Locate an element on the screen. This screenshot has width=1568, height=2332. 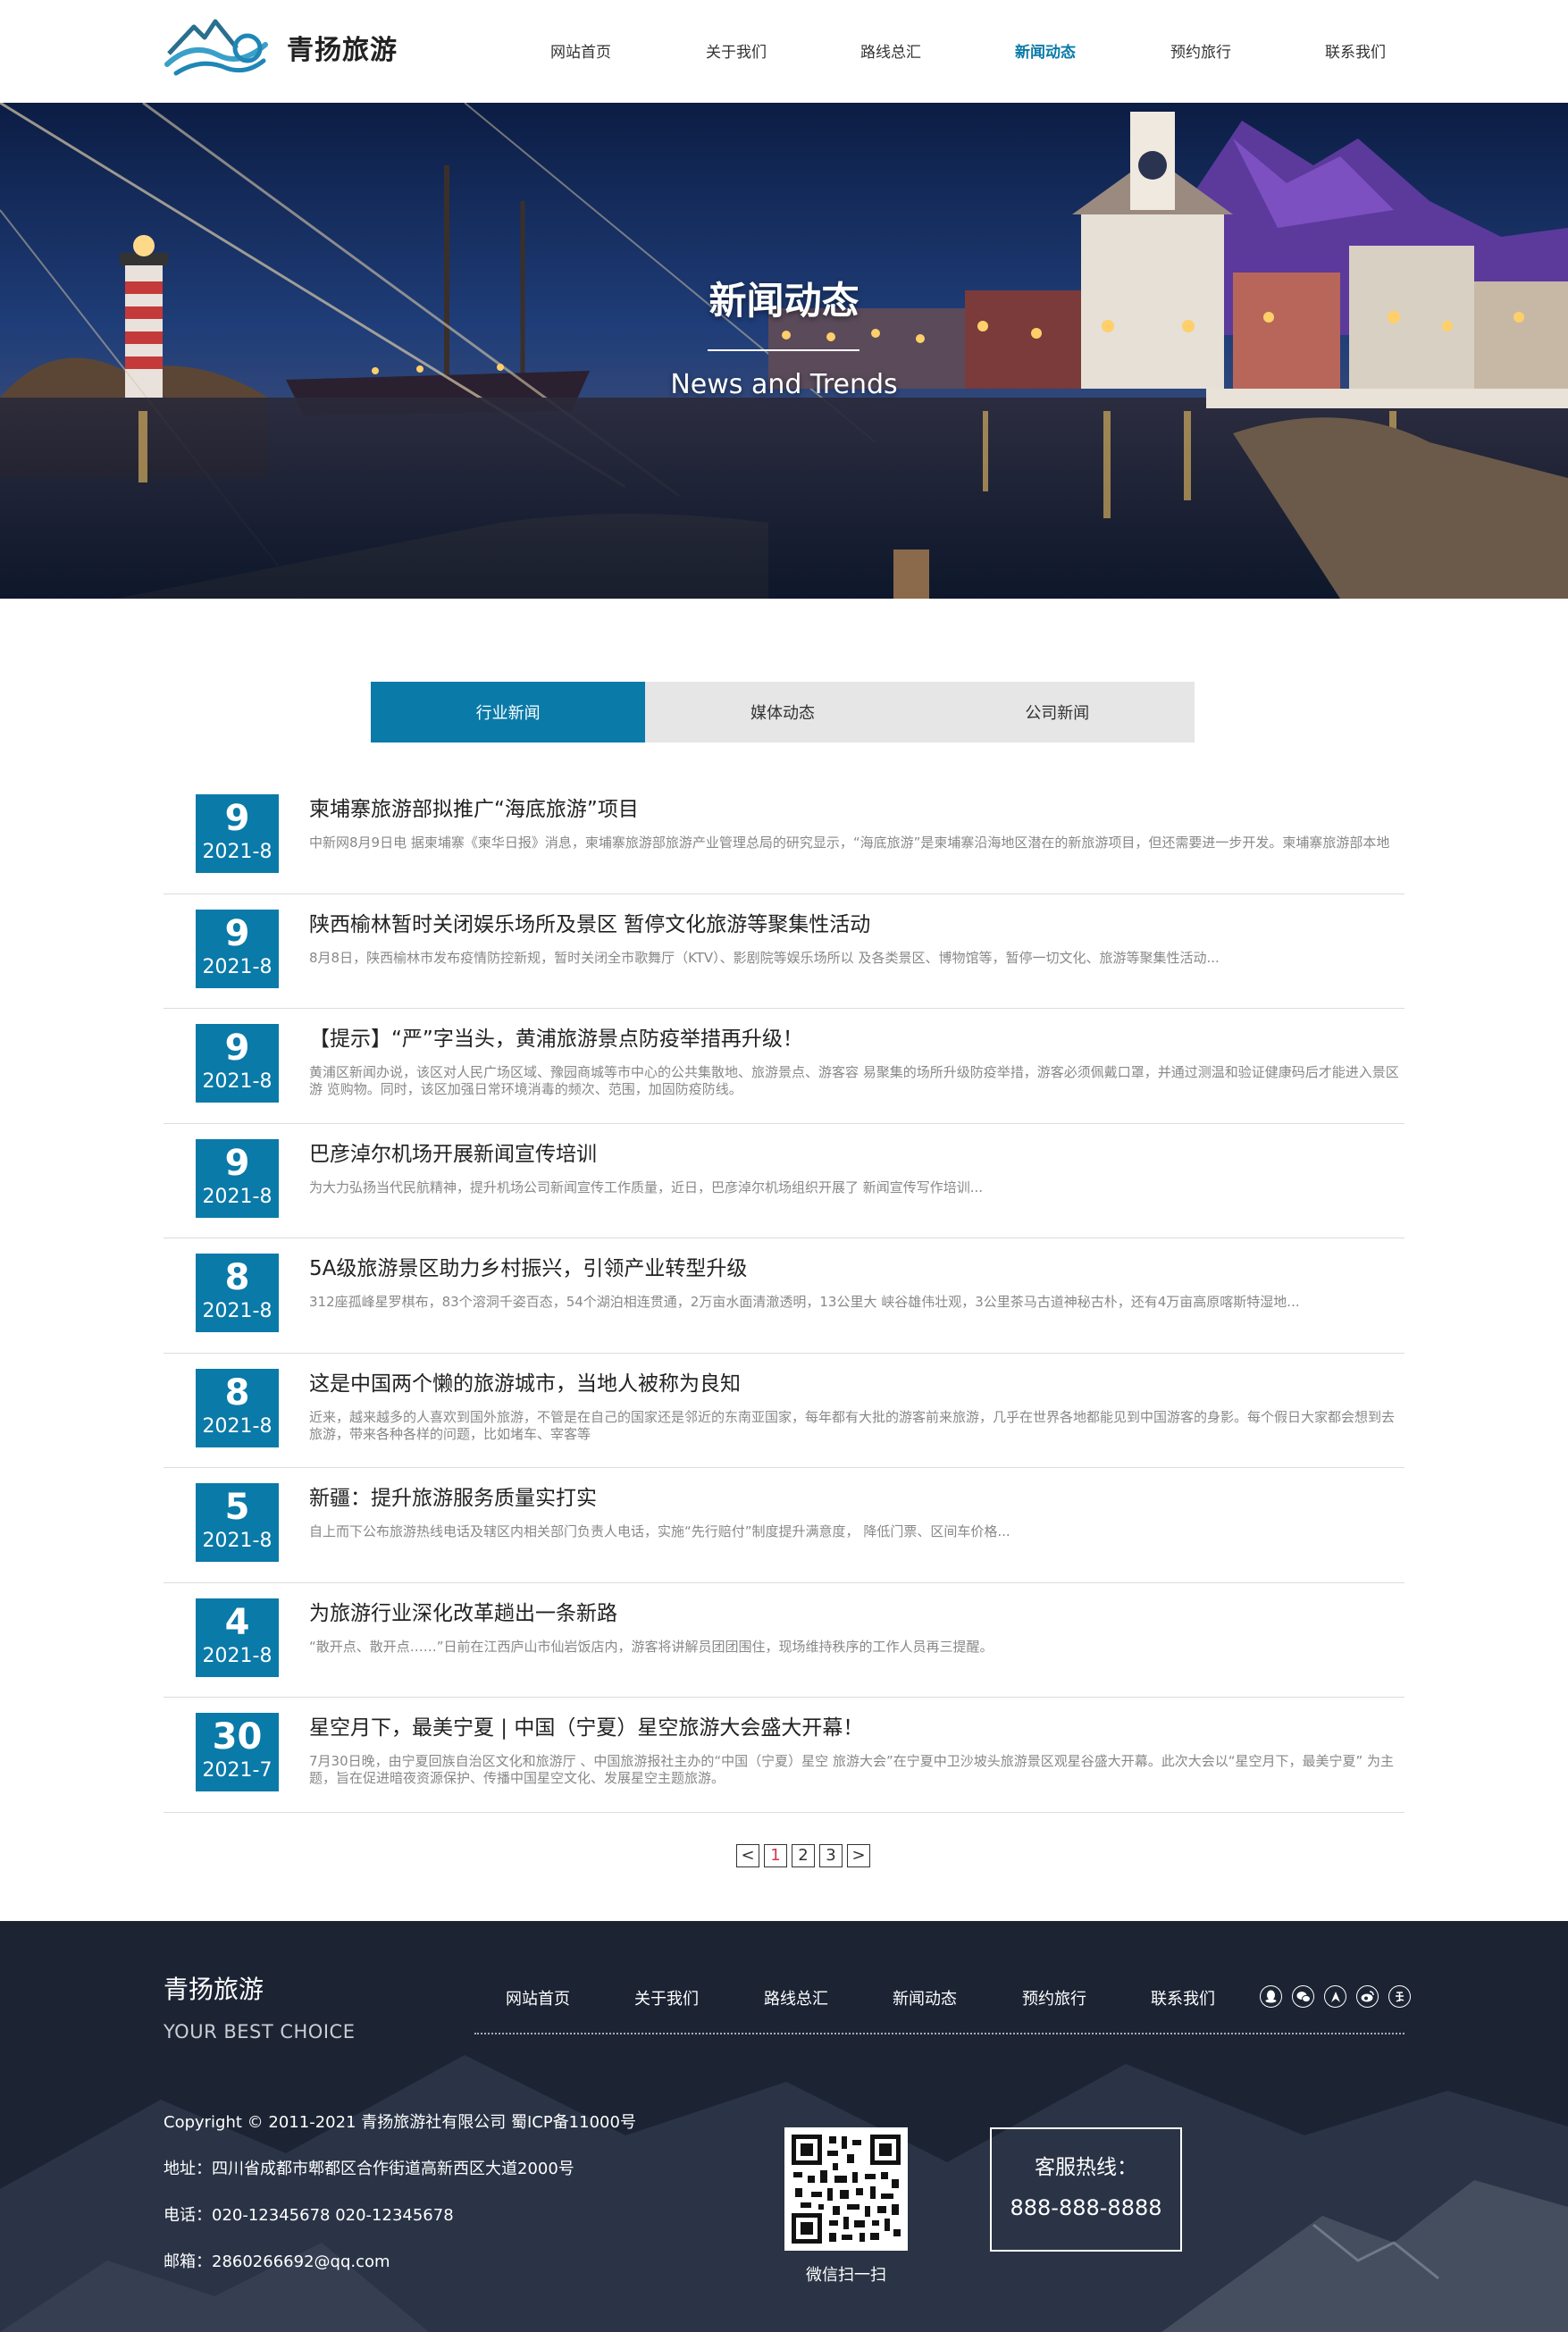
news-category-tabs: 行业新闻 媒体动态 公司新闻 is located at coordinates (783, 712).